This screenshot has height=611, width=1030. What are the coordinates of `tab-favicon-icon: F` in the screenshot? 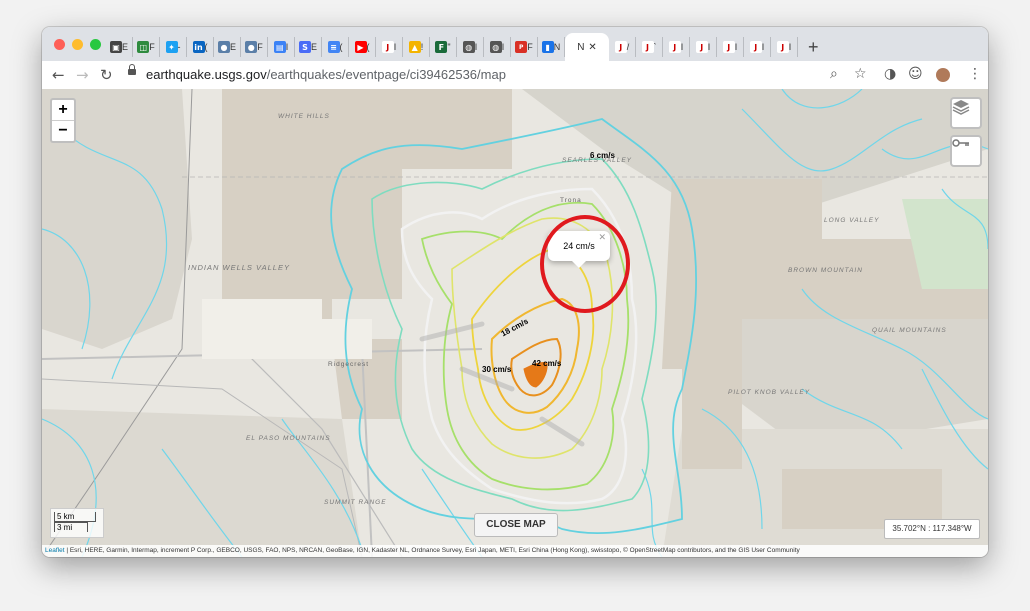 It's located at (441, 47).